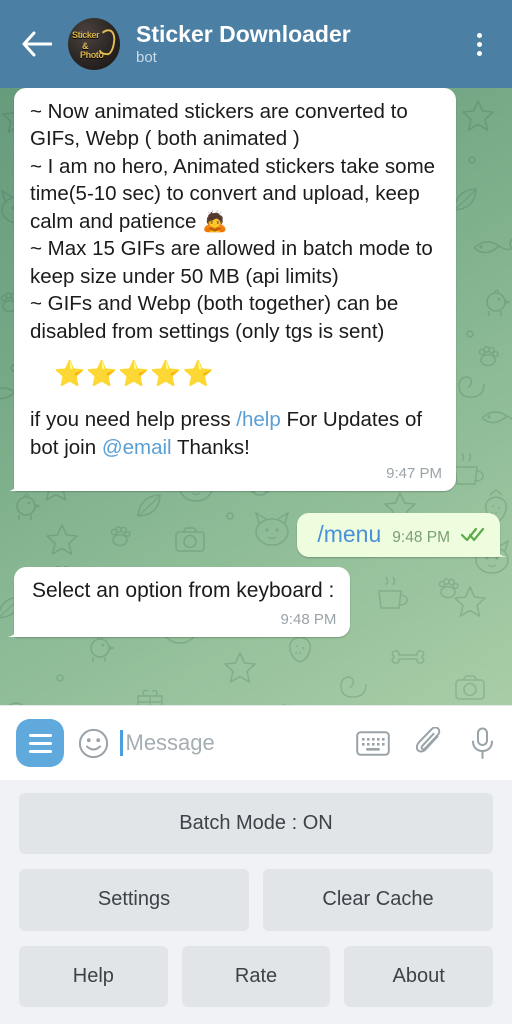 This screenshot has width=512, height=1024. What do you see at coordinates (86, 35) in the screenshot?
I see `avatar-text-line1: Sticker` at bounding box center [86, 35].